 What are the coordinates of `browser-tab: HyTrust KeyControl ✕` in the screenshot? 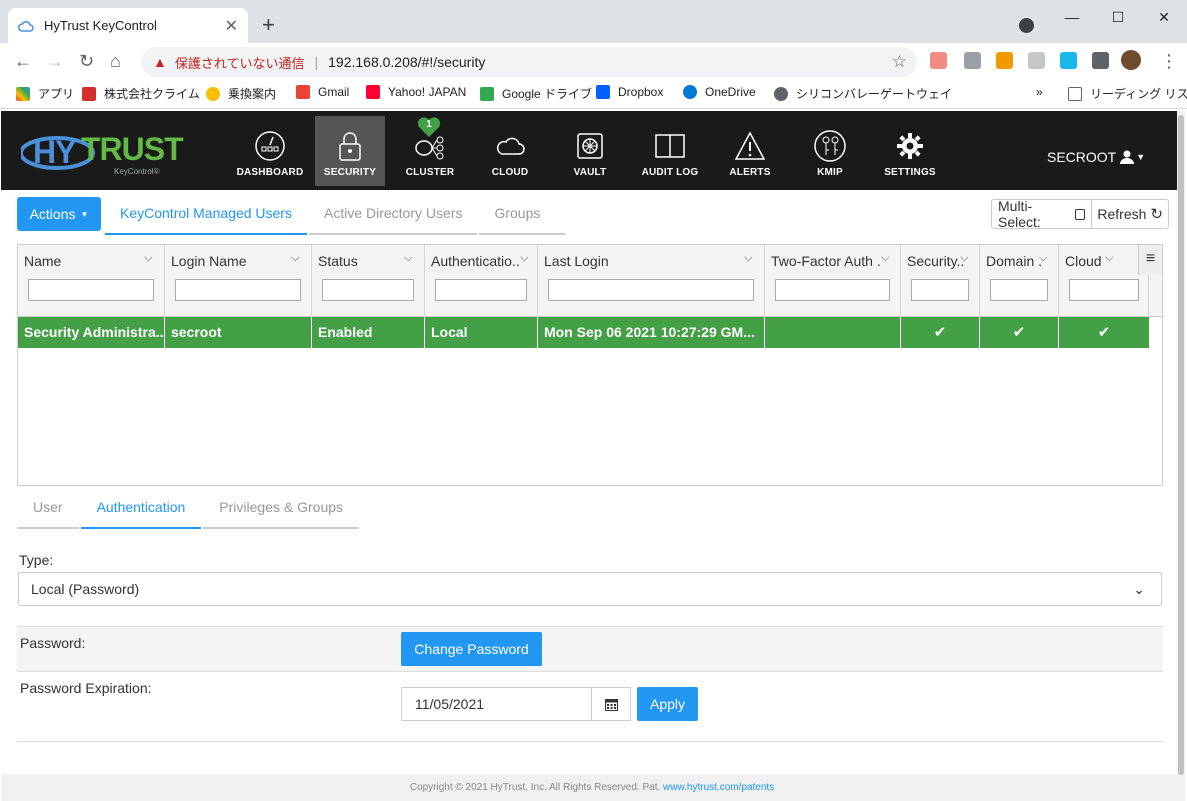 It's located at (128, 25).